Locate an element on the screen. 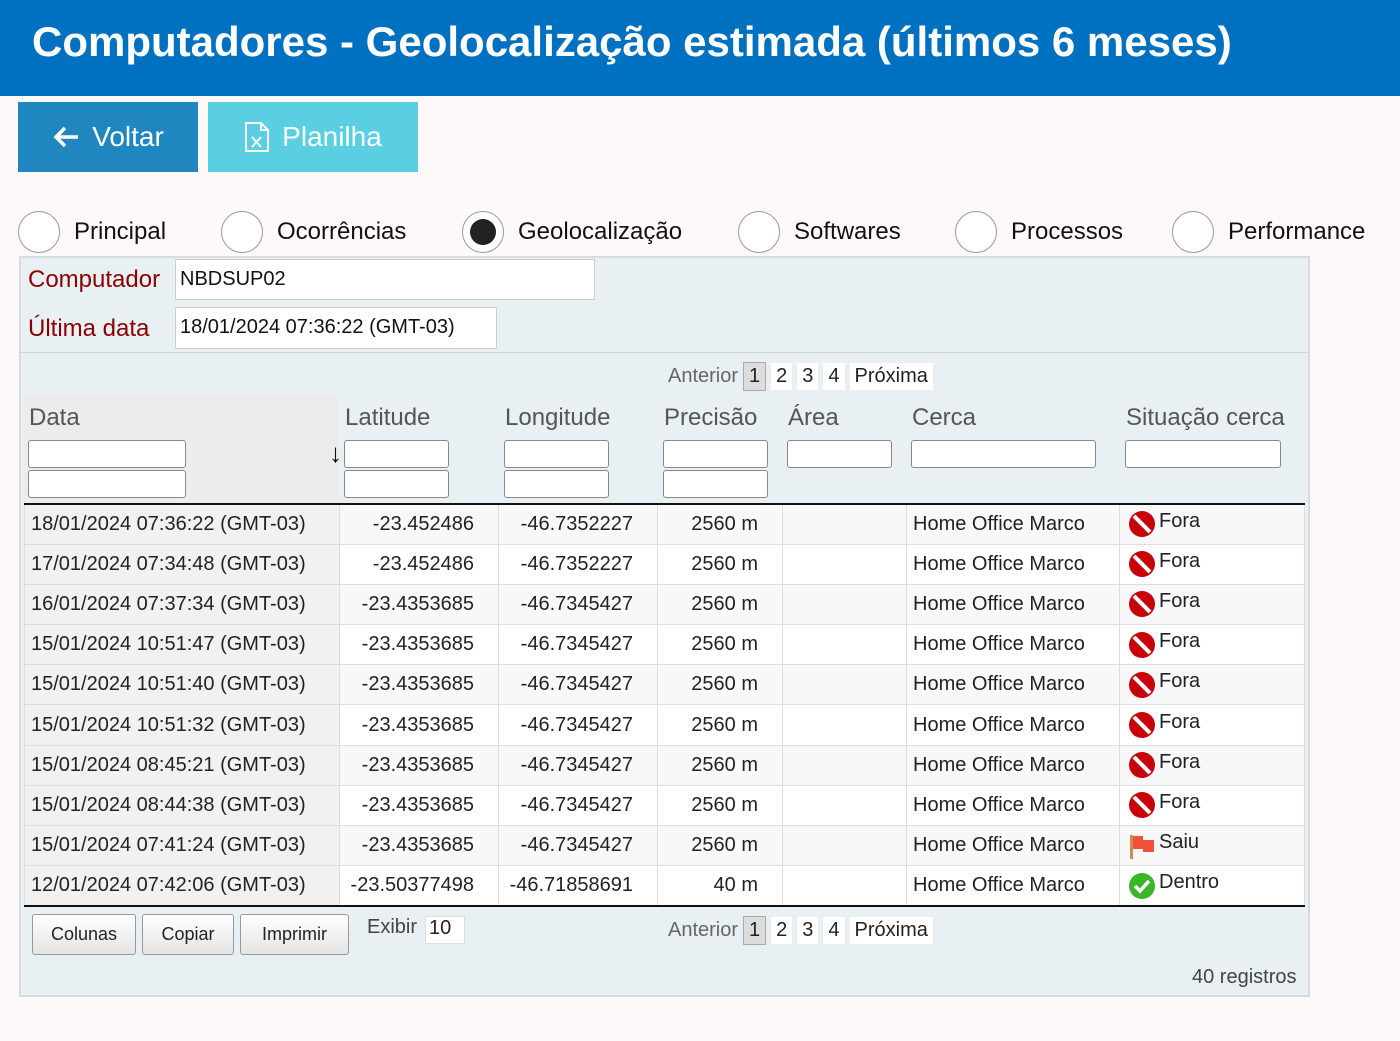 The width and height of the screenshot is (1400, 1041). column-header: Precisão is located at coordinates (710, 418).